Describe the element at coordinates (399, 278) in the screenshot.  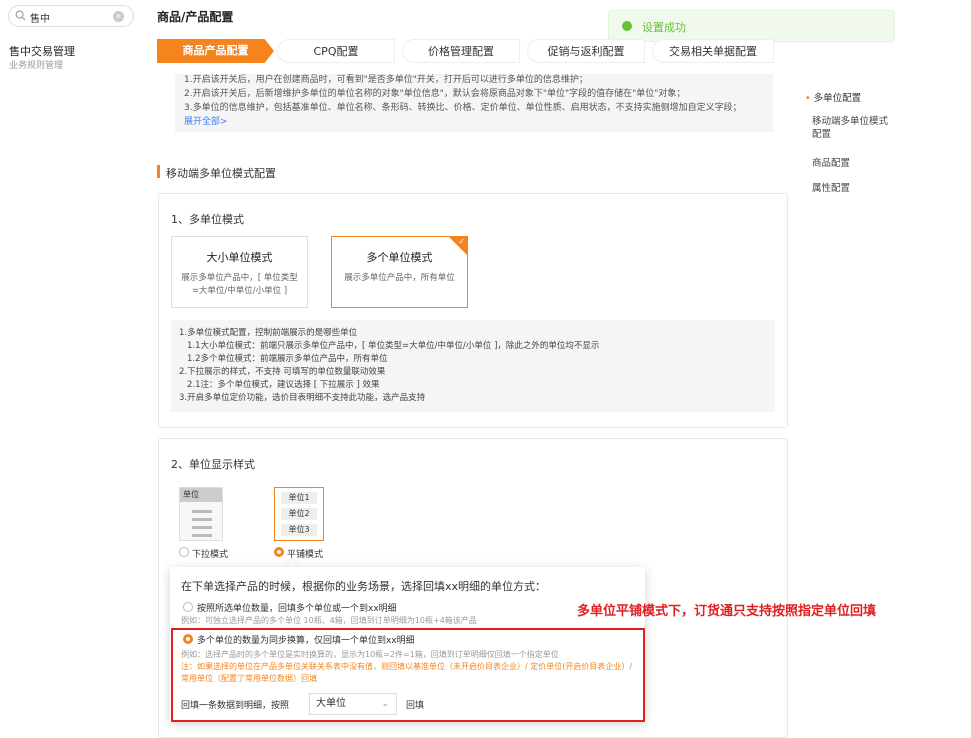
I see `mode-desc: 展示多单位产品中，所有单位` at that location.